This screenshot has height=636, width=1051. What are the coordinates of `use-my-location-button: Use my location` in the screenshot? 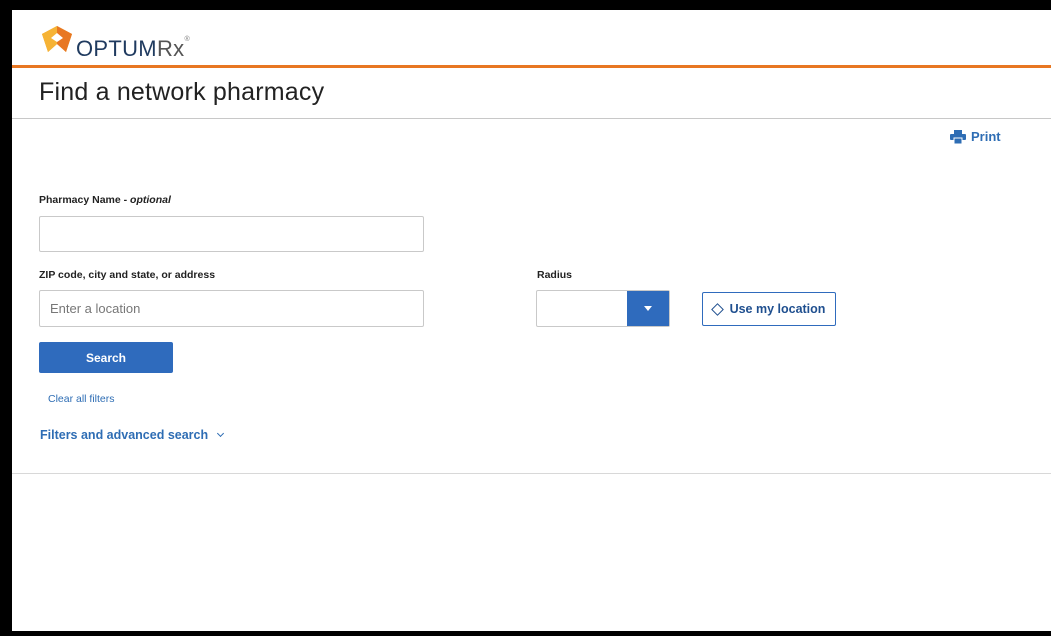 It's located at (769, 309).